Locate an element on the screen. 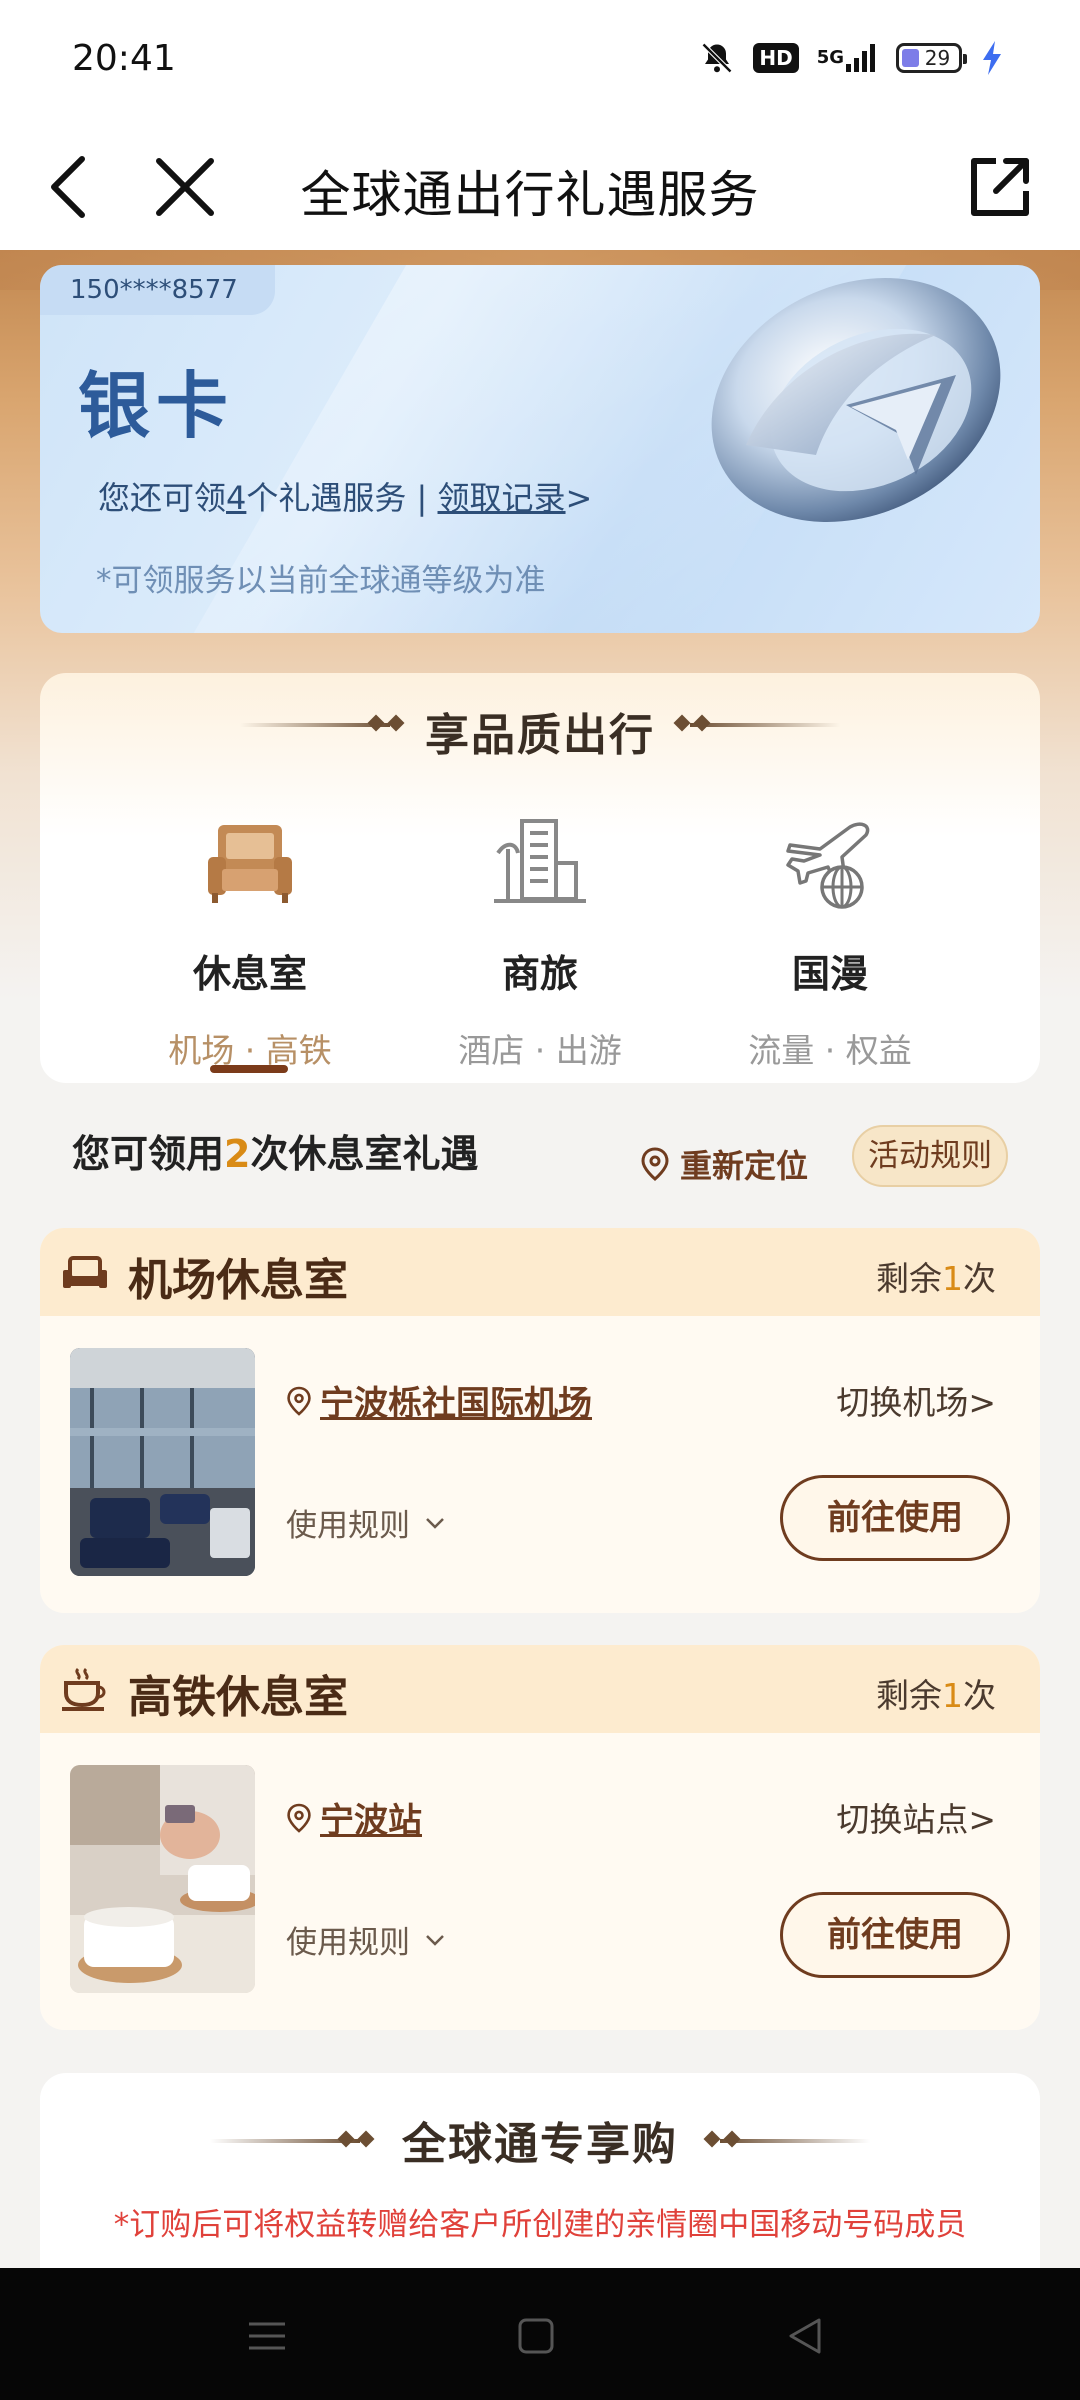 This screenshot has width=1080, height=2400. claim-row: 您可领用2次休息室礼遇 重新定位 活动规则 is located at coordinates (540, 1155).